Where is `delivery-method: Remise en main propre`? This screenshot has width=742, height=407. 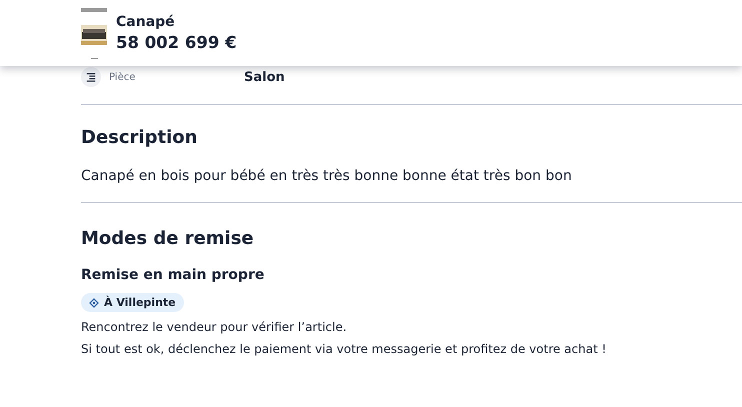 delivery-method: Remise en main propre is located at coordinates (173, 275).